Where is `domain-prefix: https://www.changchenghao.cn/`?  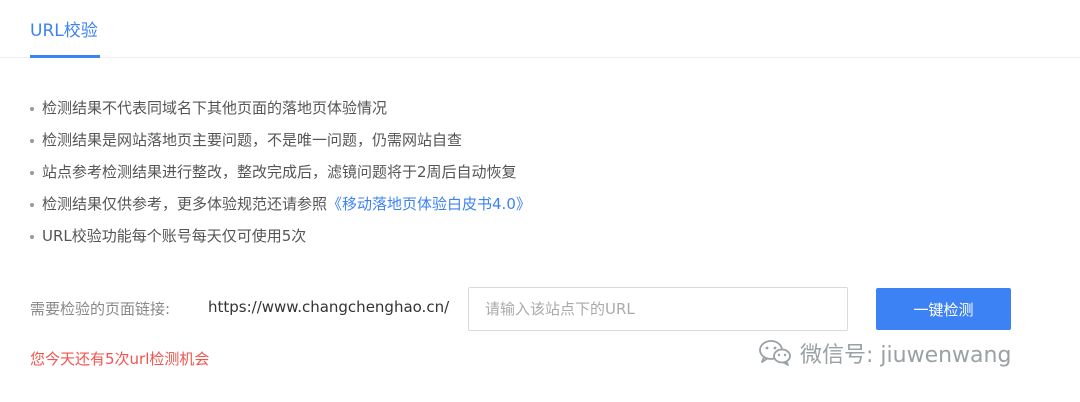 domain-prefix: https://www.changchenghao.cn/ is located at coordinates (329, 307).